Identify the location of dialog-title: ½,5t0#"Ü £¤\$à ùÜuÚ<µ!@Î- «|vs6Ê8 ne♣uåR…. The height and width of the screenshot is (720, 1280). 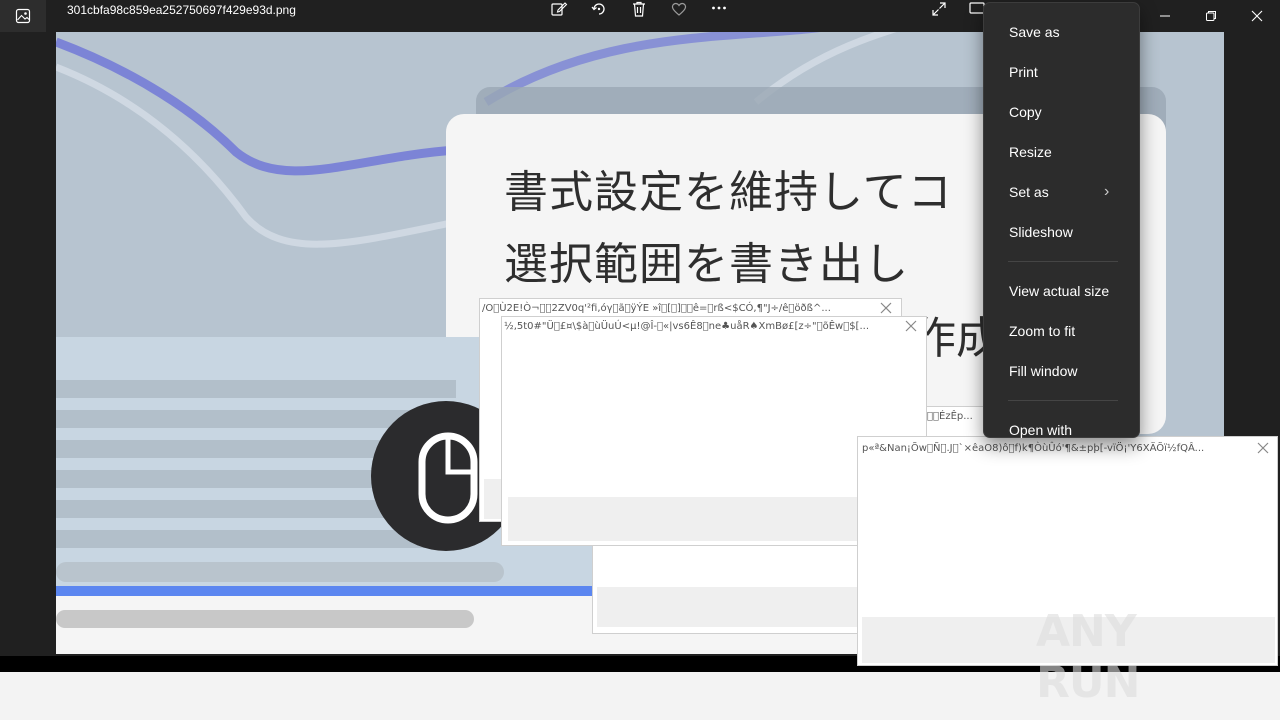
(686, 326).